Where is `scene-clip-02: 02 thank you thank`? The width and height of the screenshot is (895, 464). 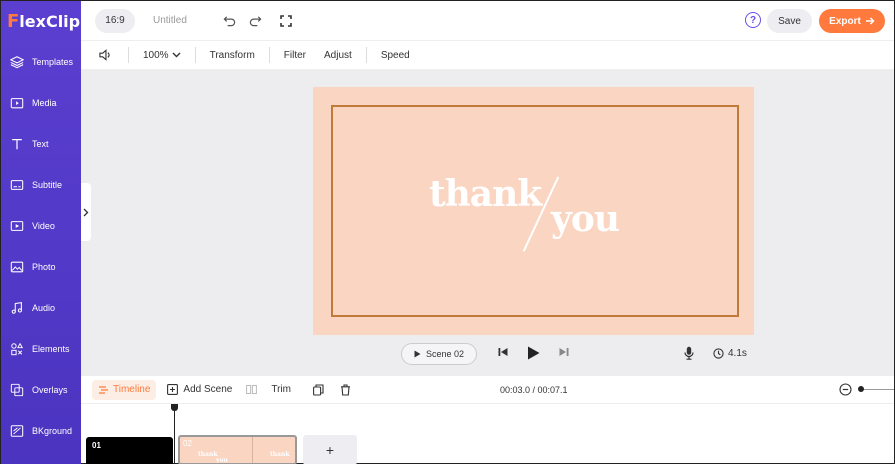 scene-clip-02: 02 thank you thank is located at coordinates (237, 449).